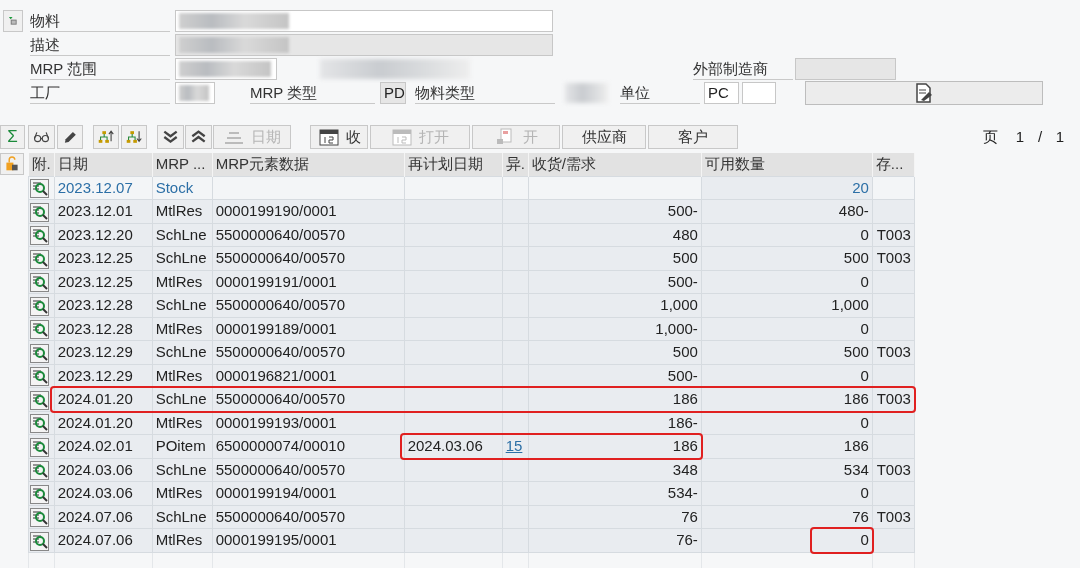  Describe the element at coordinates (276, 210) in the screenshot. I see `element-data: 0000199190/0001` at that location.